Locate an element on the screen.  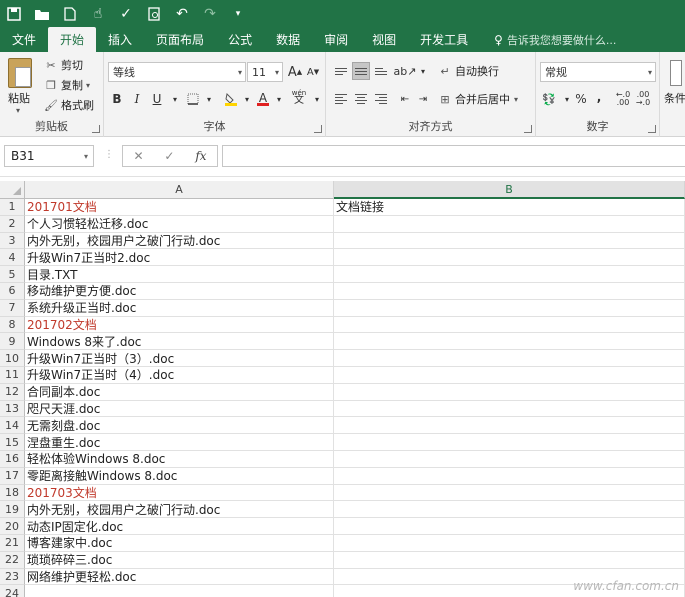
shrink-font-button: A ▼ is located at coordinates (313, 72).